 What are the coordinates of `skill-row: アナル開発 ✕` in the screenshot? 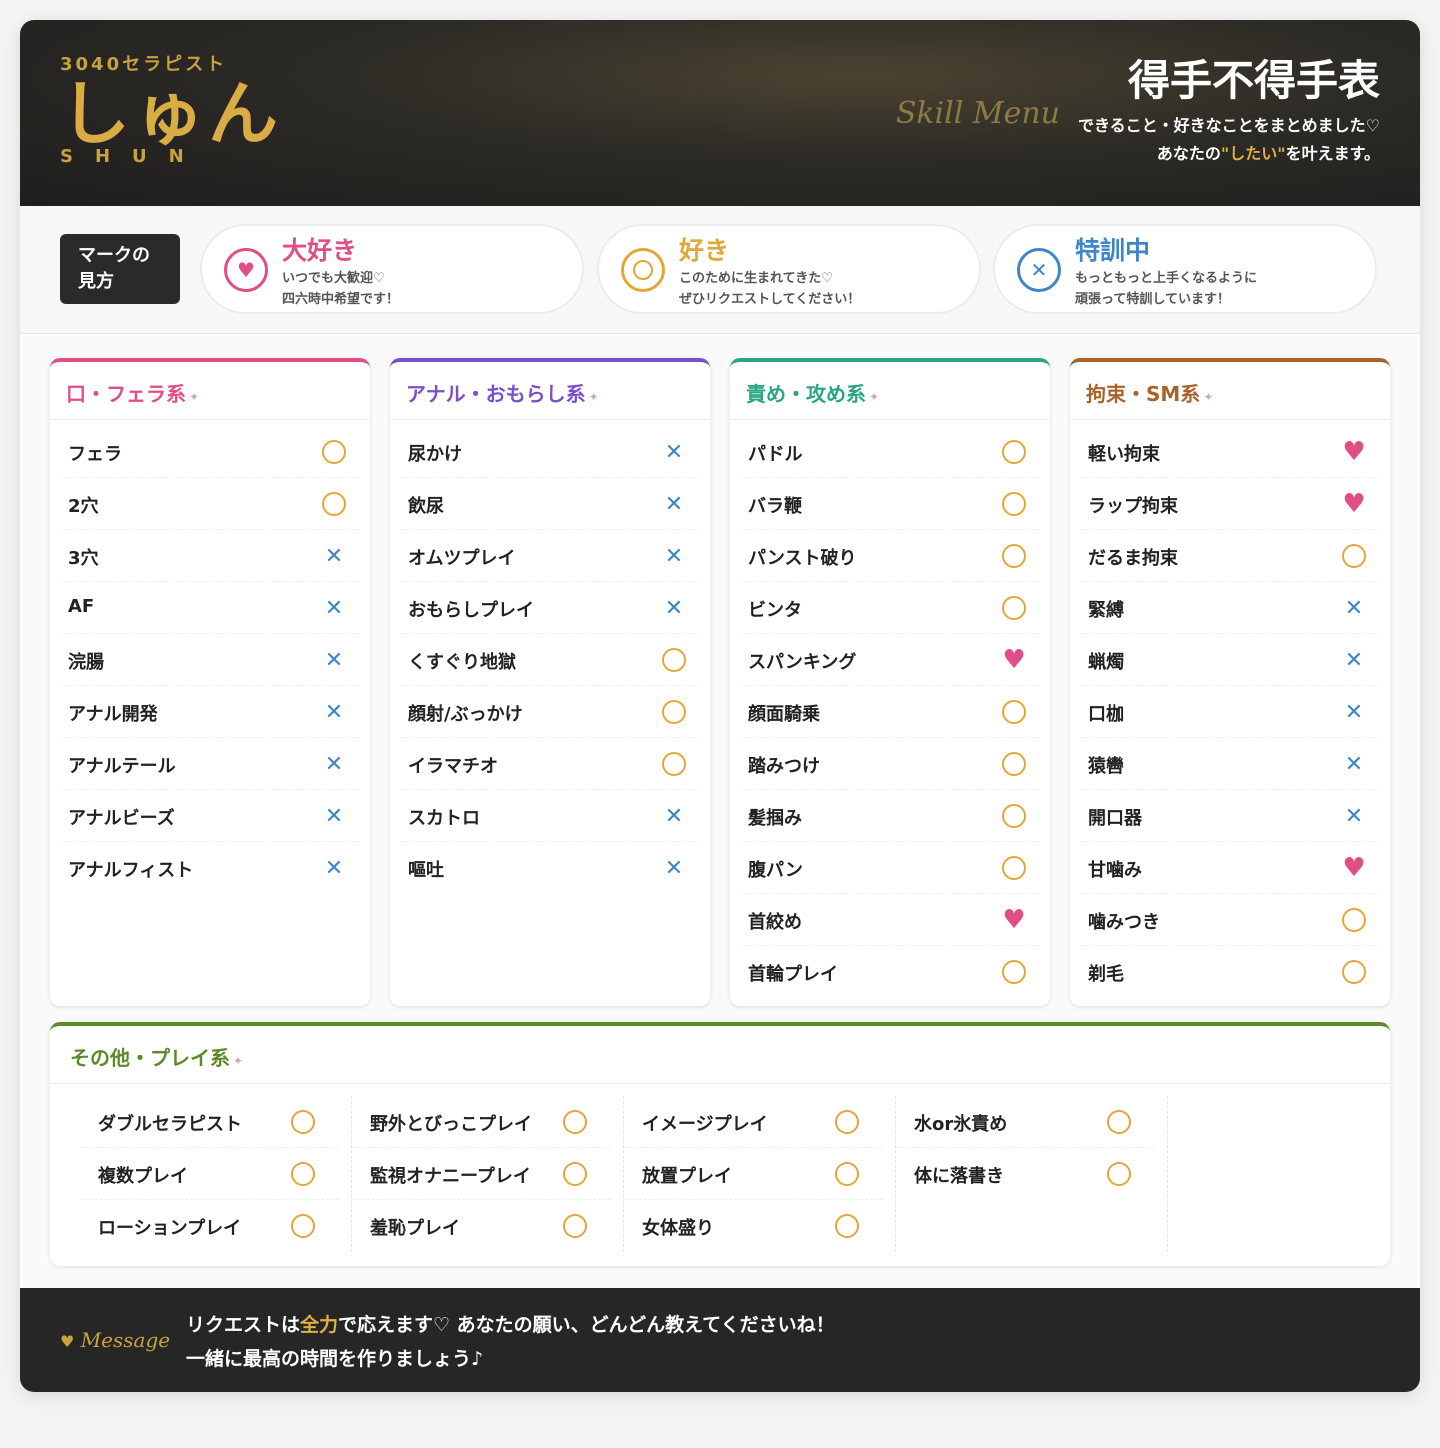 It's located at (210, 712).